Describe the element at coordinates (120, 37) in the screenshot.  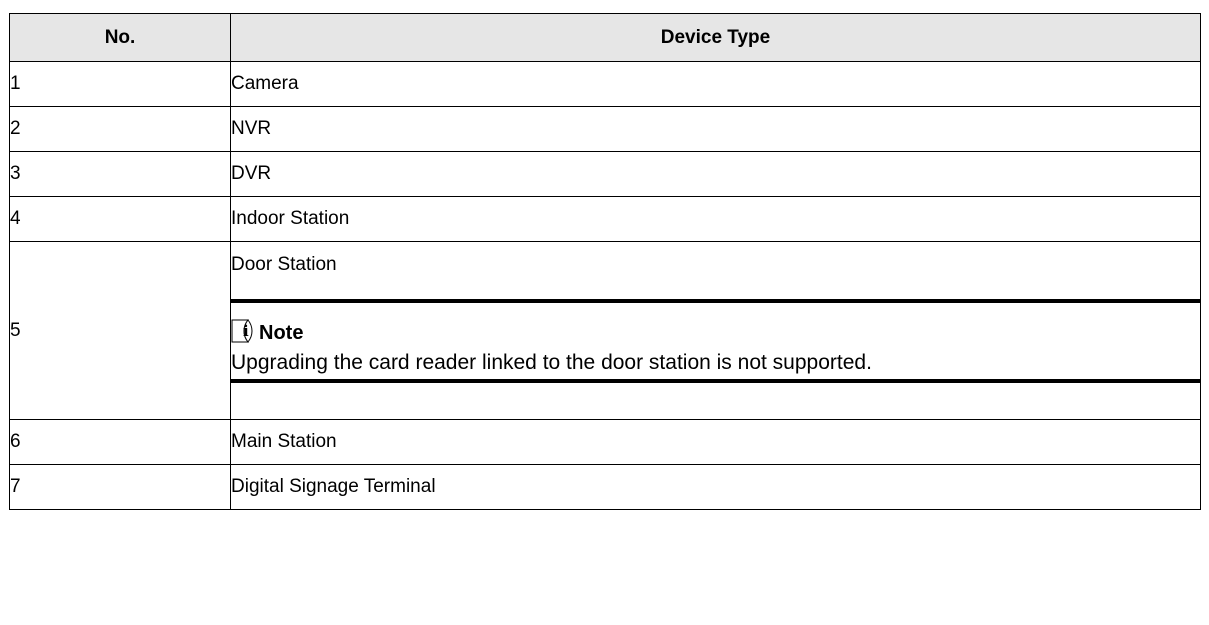
I see `header-no: No.` at that location.